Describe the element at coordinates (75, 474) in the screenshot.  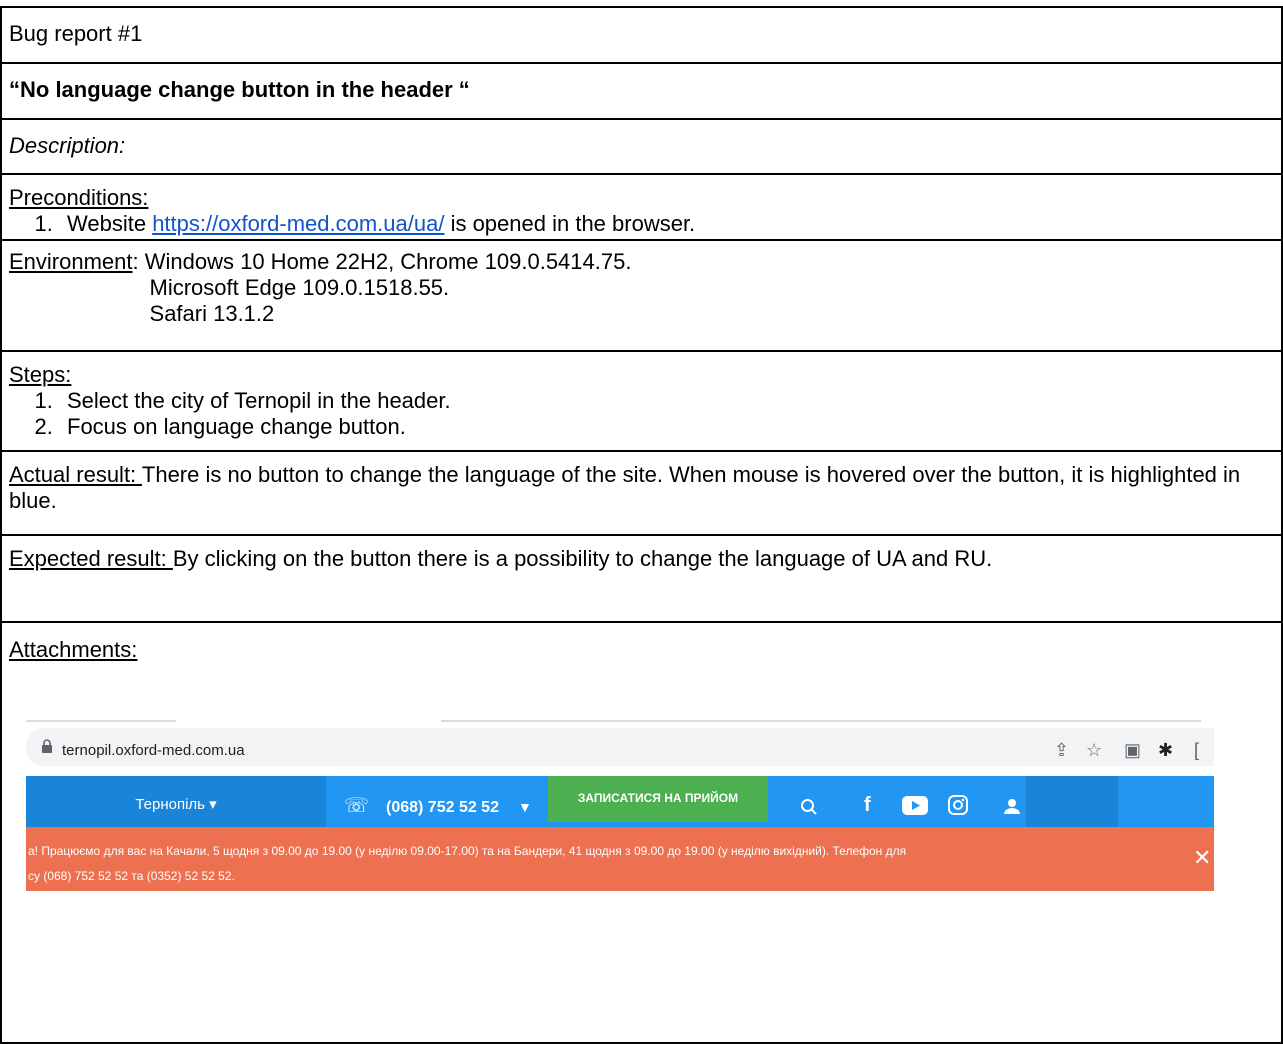
I see `actual-result-label: Actual result:` at that location.